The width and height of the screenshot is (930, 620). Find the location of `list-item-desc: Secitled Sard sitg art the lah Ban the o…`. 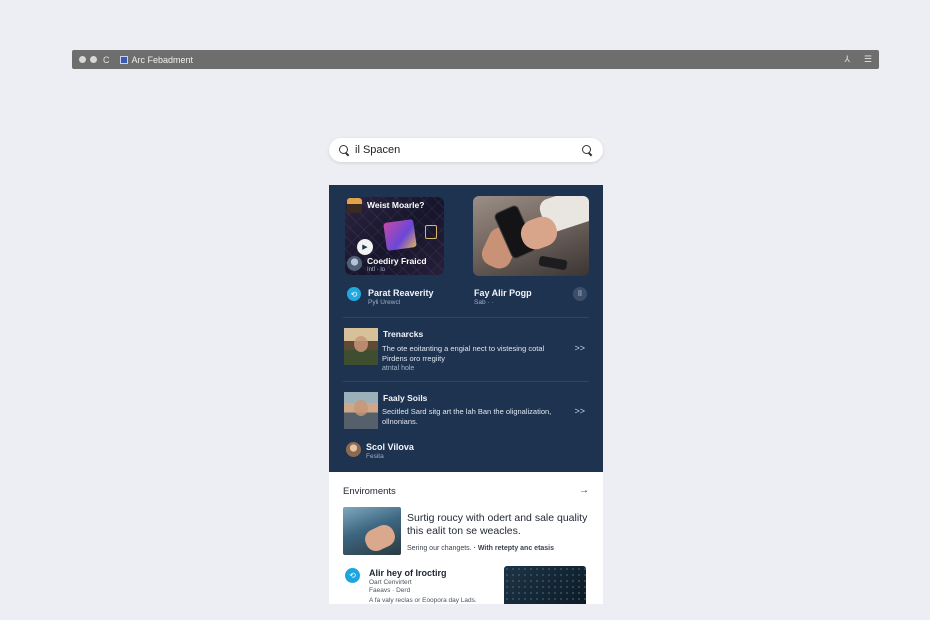

list-item-desc: Secitled Sard sitg art the lah Ban the o… is located at coordinates (467, 411).